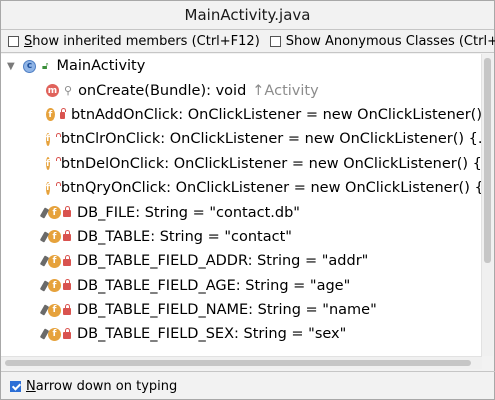 The width and height of the screenshot is (495, 400). What do you see at coordinates (247, 15) in the screenshot?
I see `popup-title: MainActivity.java` at bounding box center [247, 15].